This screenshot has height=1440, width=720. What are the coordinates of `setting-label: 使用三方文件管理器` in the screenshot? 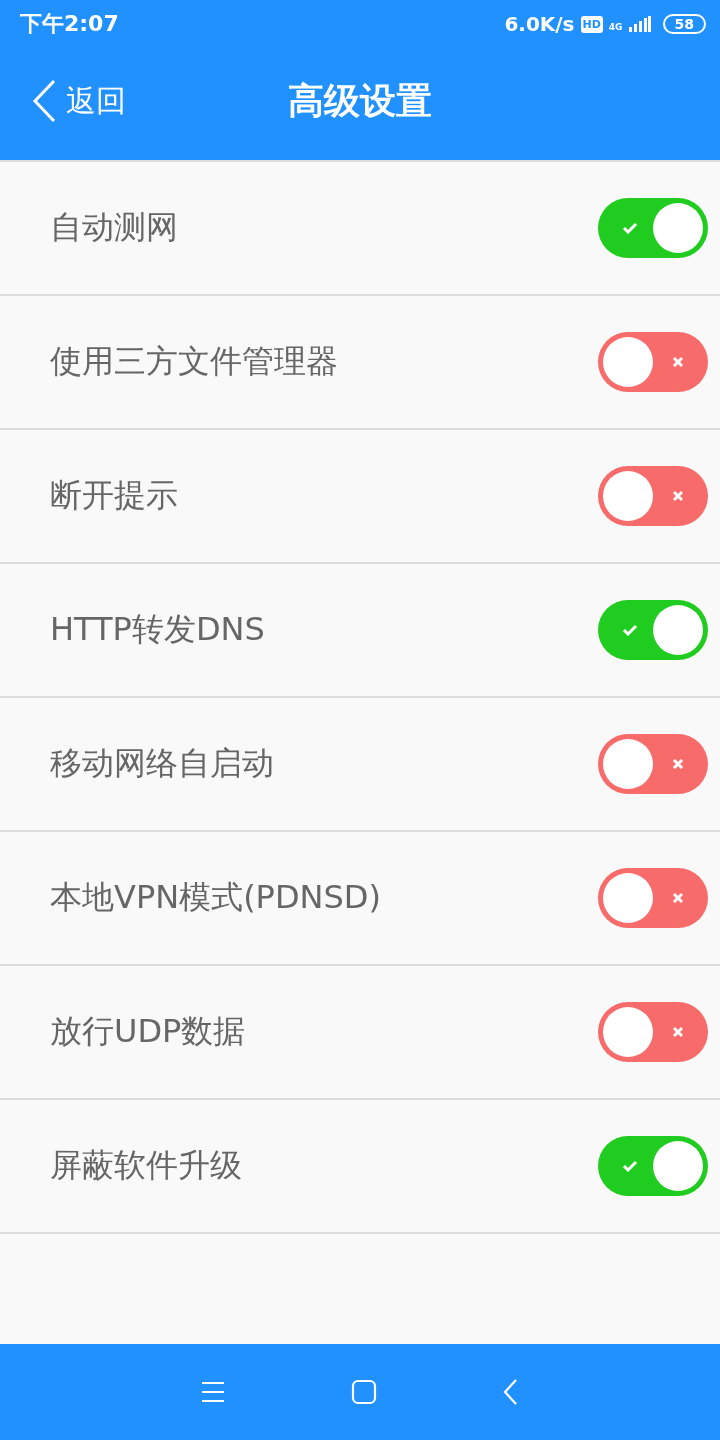 It's located at (194, 361).